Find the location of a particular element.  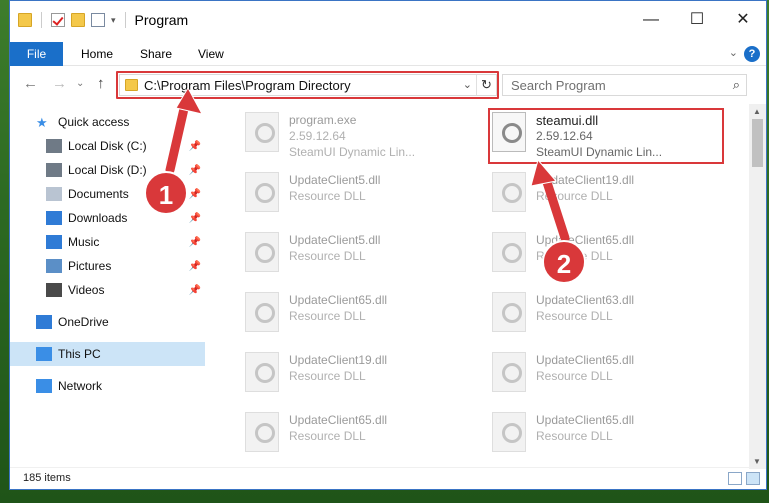

arrow-1-shaft is located at coordinates (178, 135).